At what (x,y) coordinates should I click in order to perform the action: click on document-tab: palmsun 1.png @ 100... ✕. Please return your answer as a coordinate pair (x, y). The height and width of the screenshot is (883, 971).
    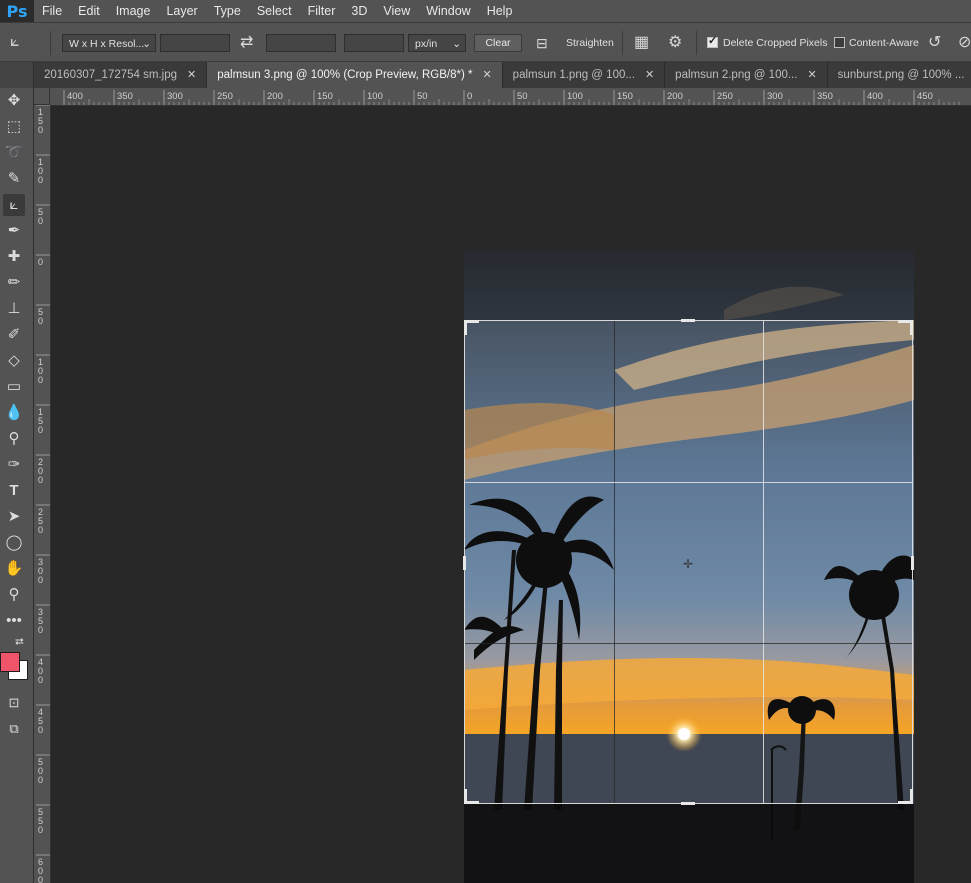
    Looking at the image, I should click on (584, 75).